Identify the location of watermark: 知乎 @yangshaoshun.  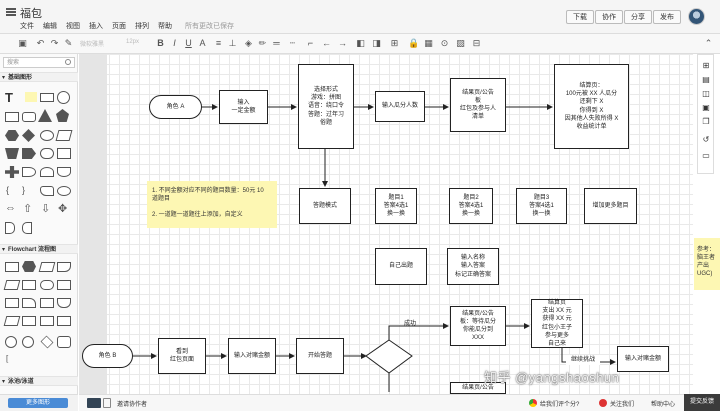
(552, 377).